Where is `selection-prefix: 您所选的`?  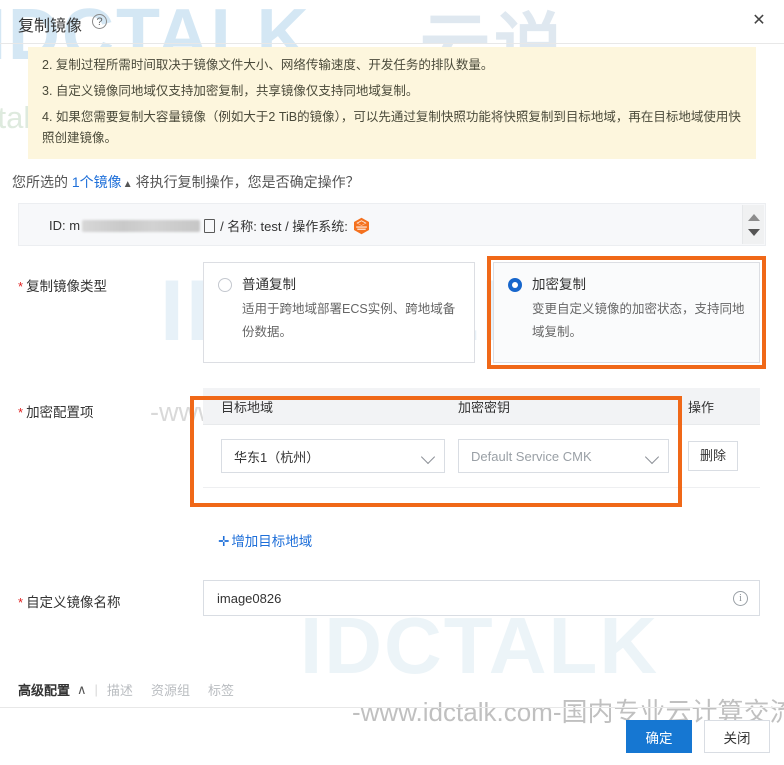 selection-prefix: 您所选的 is located at coordinates (40, 182).